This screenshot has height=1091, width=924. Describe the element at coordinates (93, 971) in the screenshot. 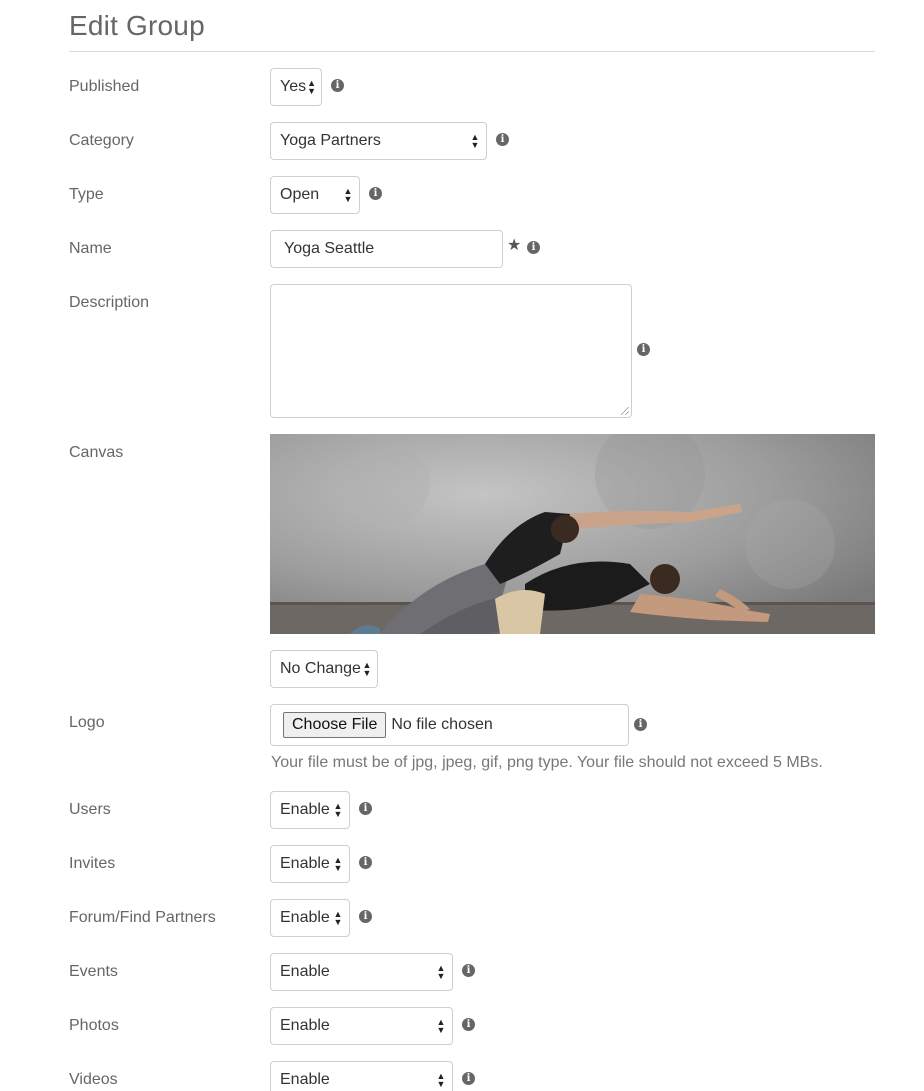

I see `events-label: Events` at that location.